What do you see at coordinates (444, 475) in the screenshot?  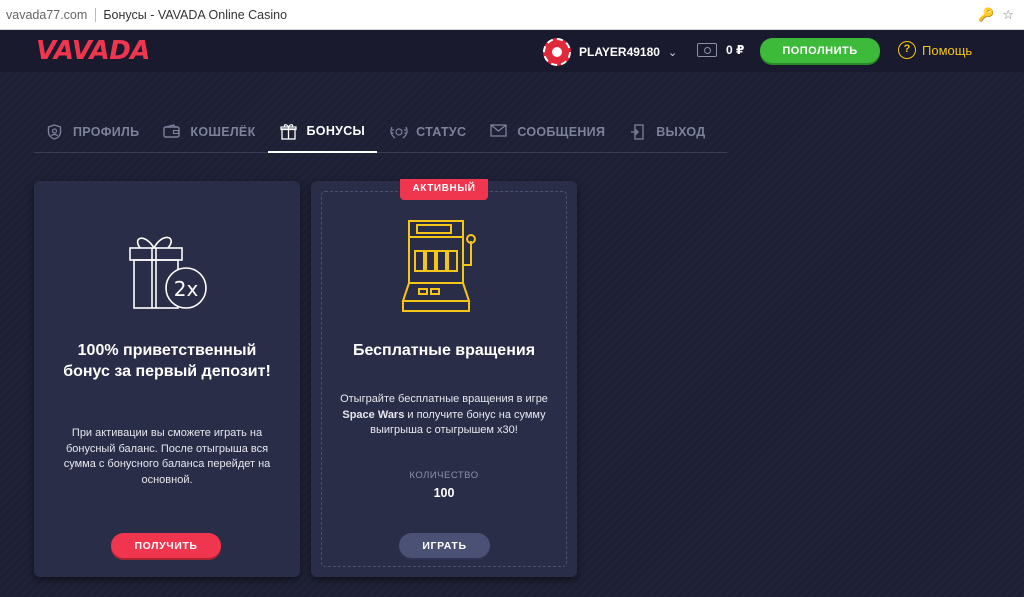 I see `quantity-label: КОЛИЧЕСТВО` at bounding box center [444, 475].